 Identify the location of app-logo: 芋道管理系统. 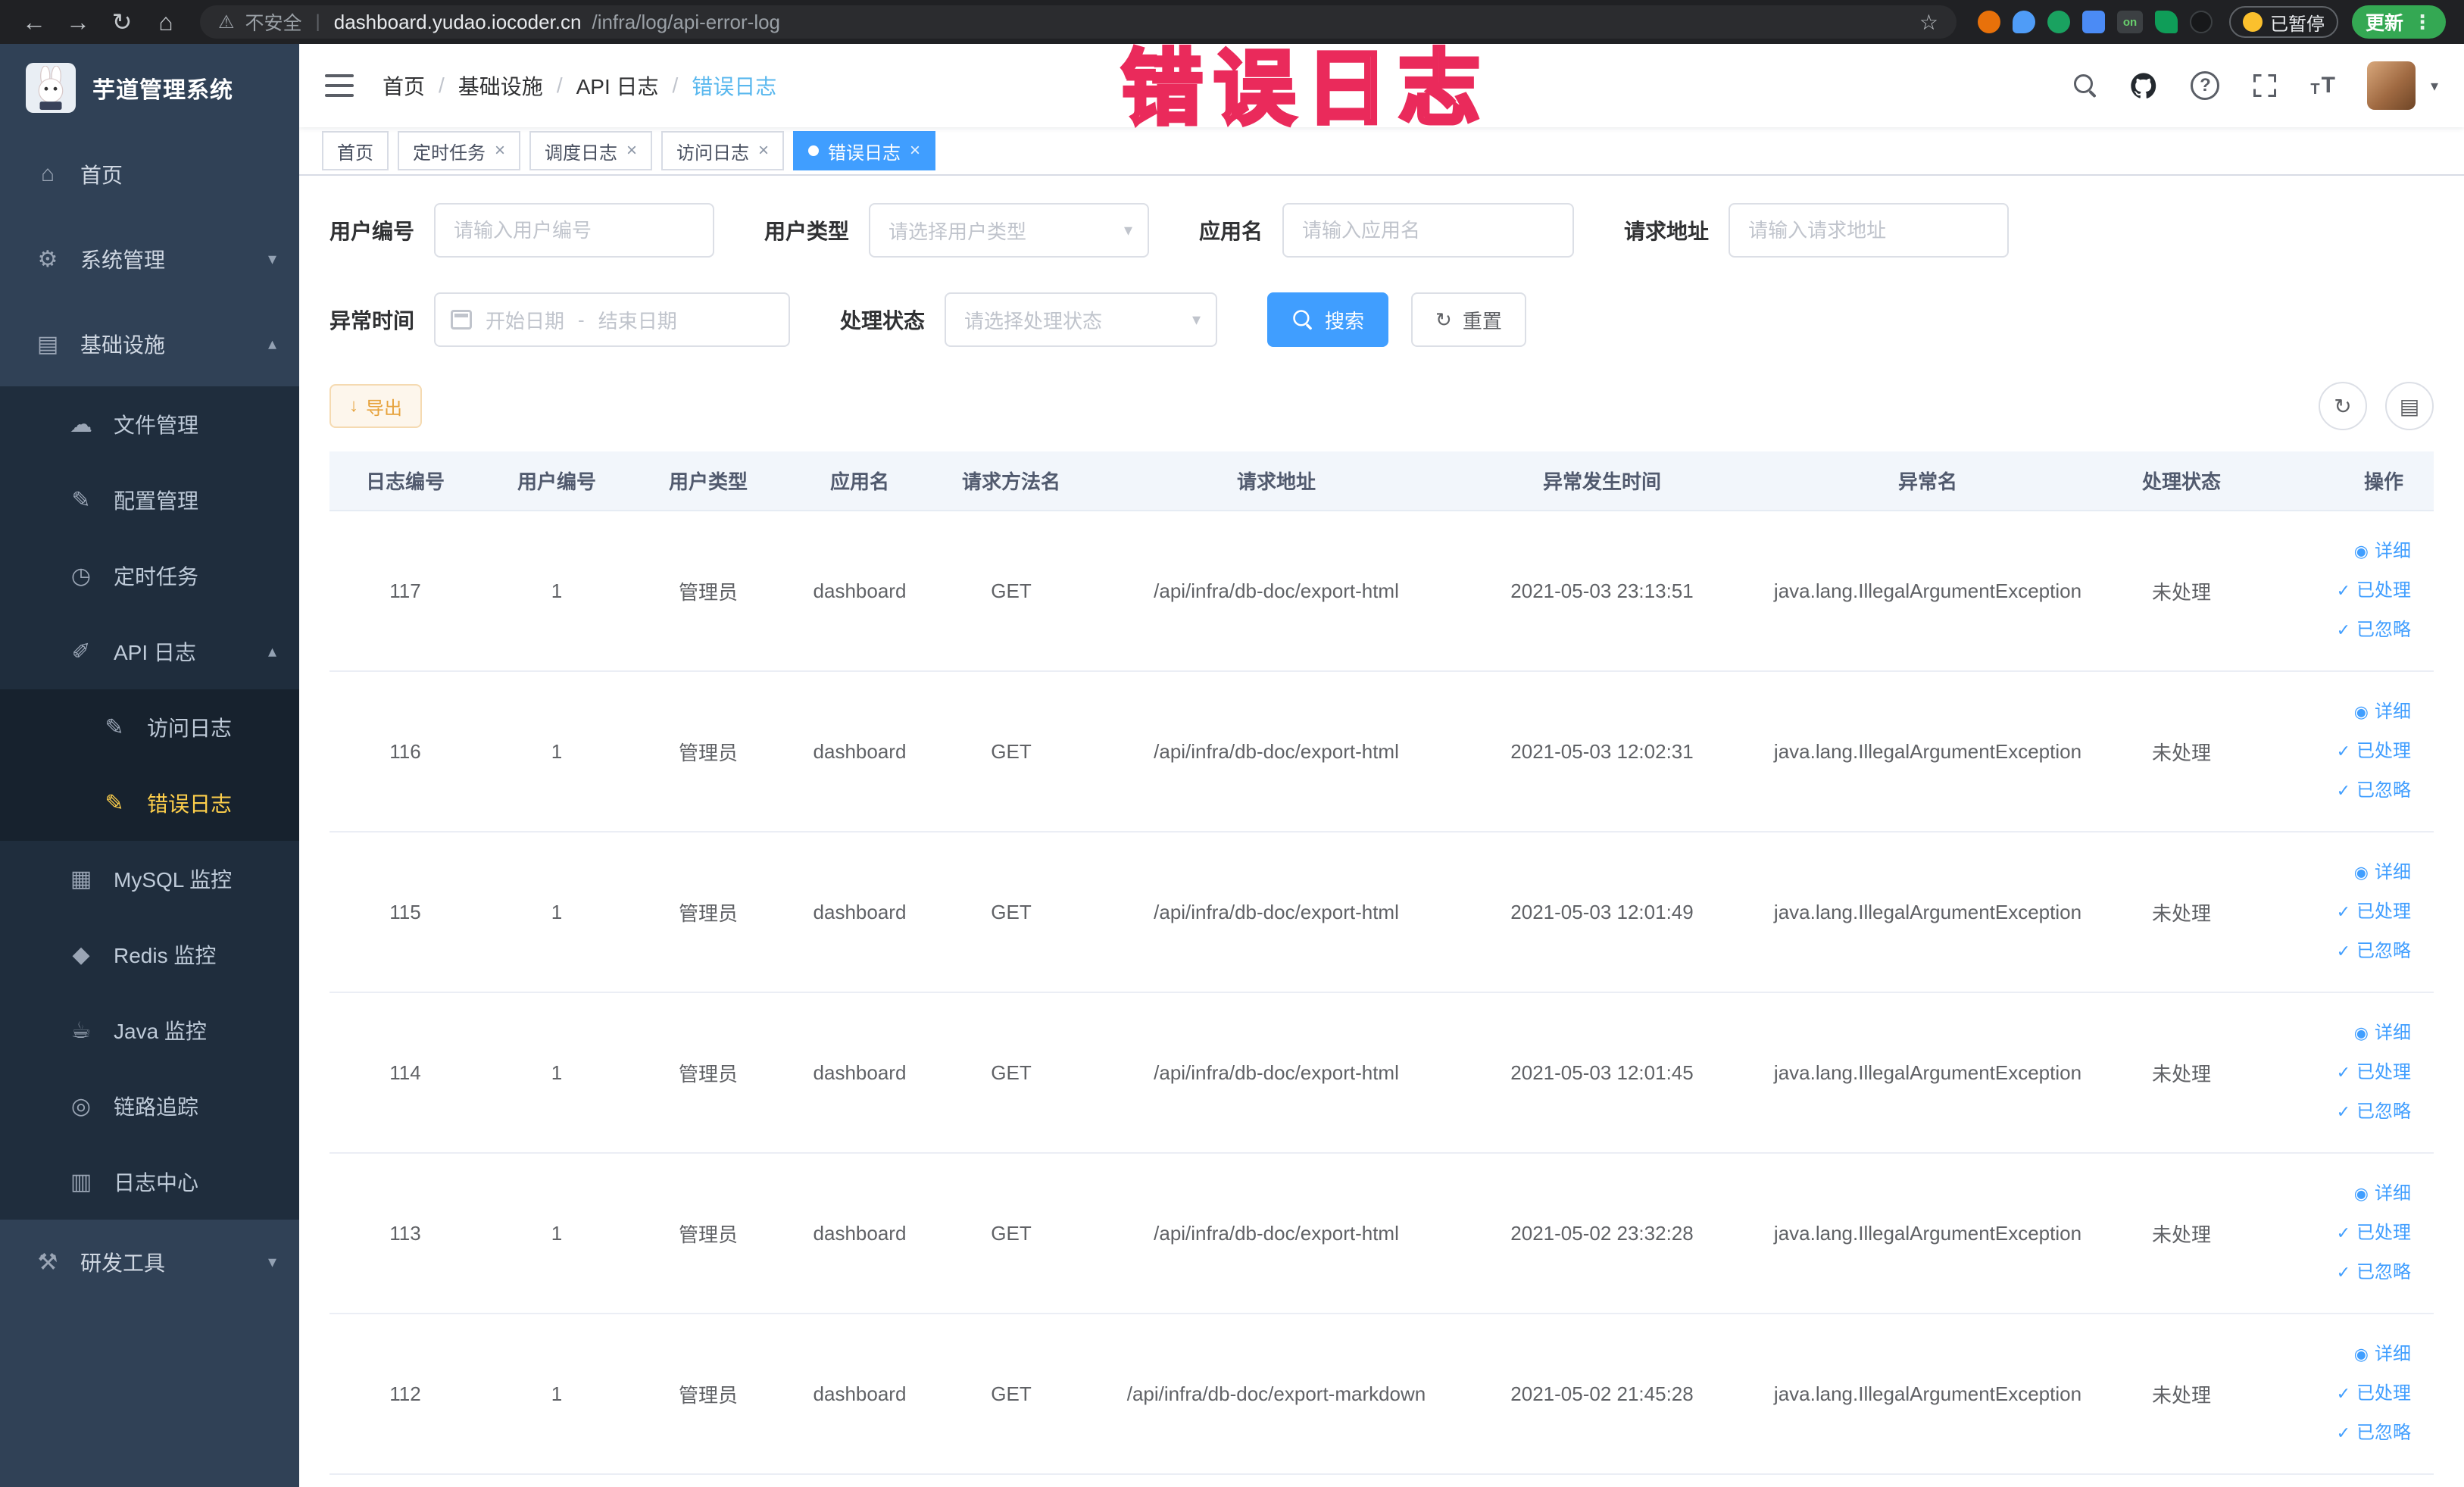
(149, 88).